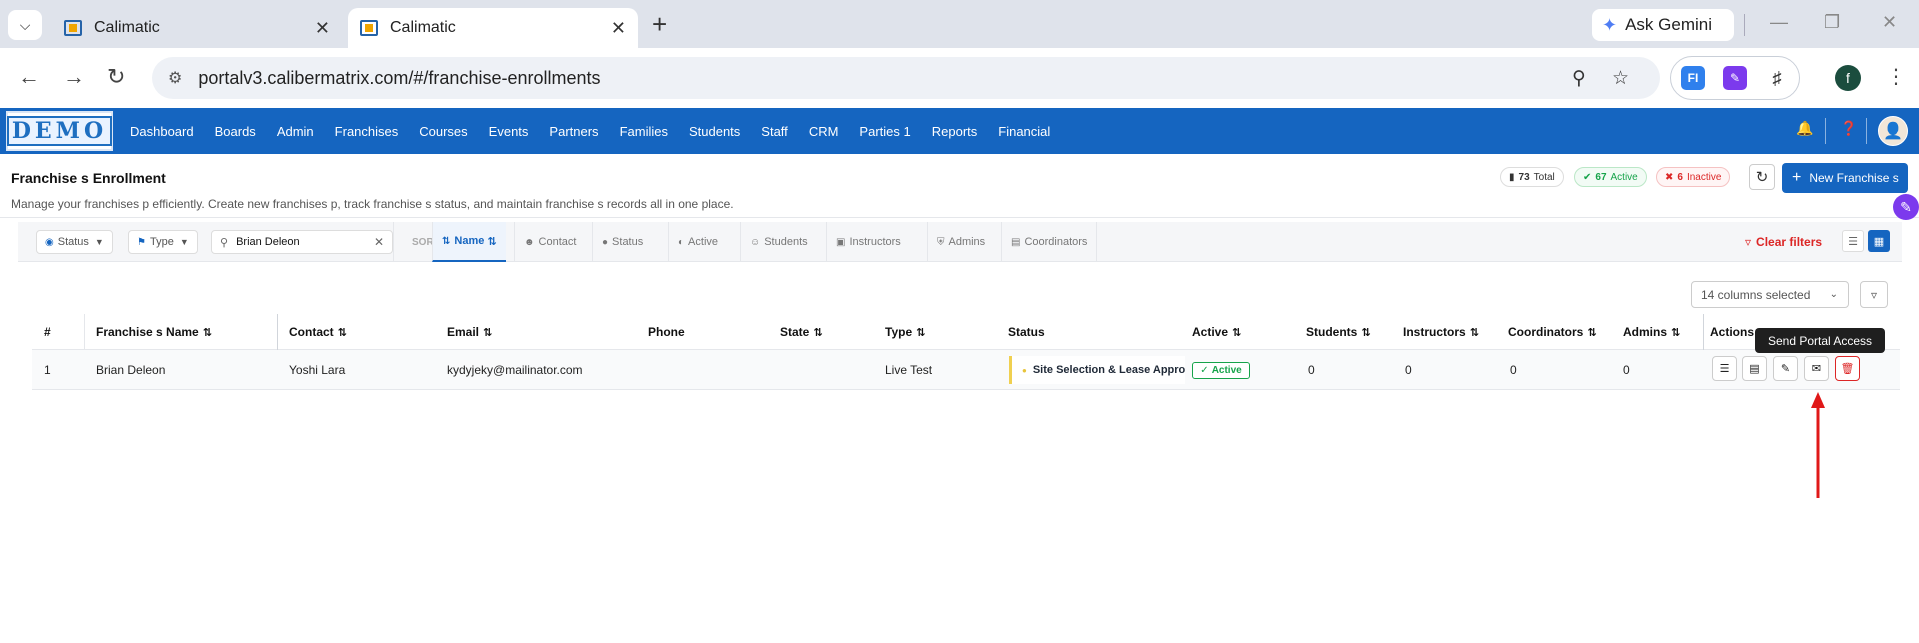 This screenshot has height=643, width=1919. Describe the element at coordinates (941, 242) in the screenshot. I see `shield-icon: ⛨` at that location.